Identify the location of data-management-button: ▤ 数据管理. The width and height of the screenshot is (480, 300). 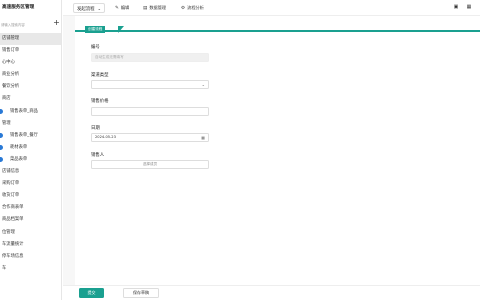
(154, 8).